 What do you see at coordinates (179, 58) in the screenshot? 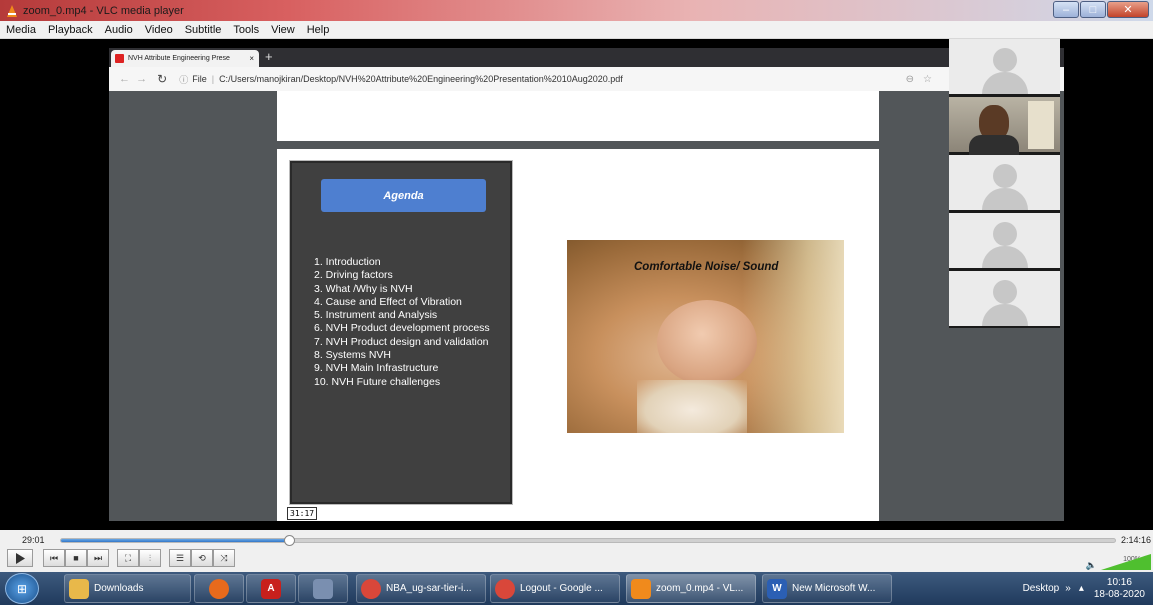
I see `tab-title: NVH Attribute Engineering Prese` at bounding box center [179, 58].